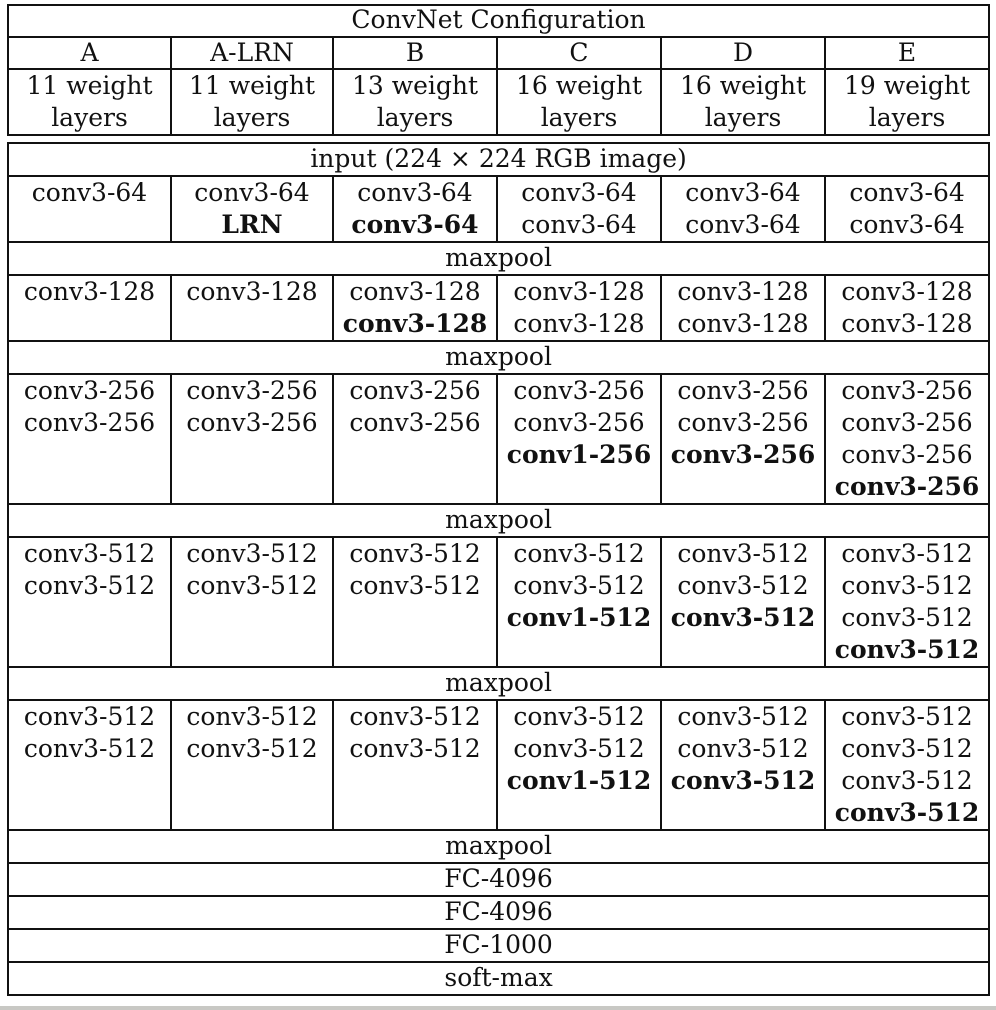 This screenshot has height=1010, width=996. Describe the element at coordinates (907, 308) in the screenshot. I see `layer-cell-e: conv3-128 conv3-128` at that location.